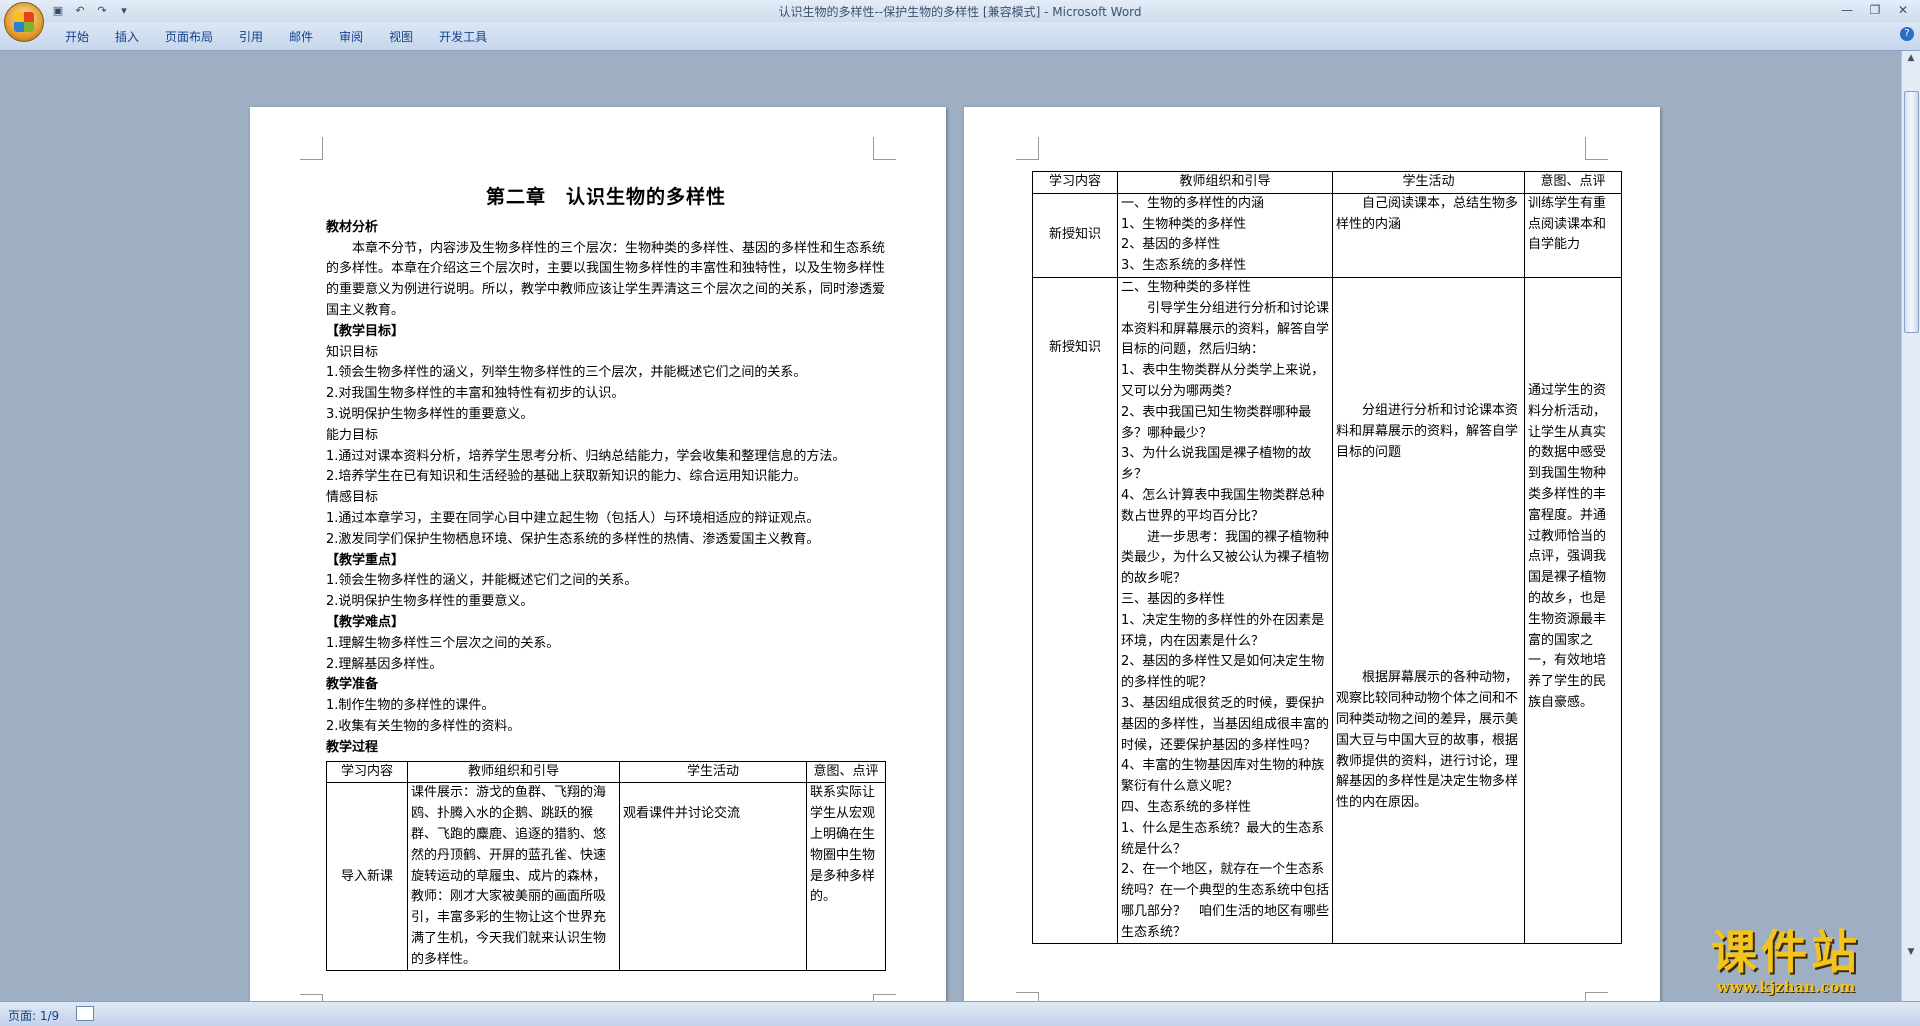  I want to click on tab-2: 页面布局, so click(189, 36).